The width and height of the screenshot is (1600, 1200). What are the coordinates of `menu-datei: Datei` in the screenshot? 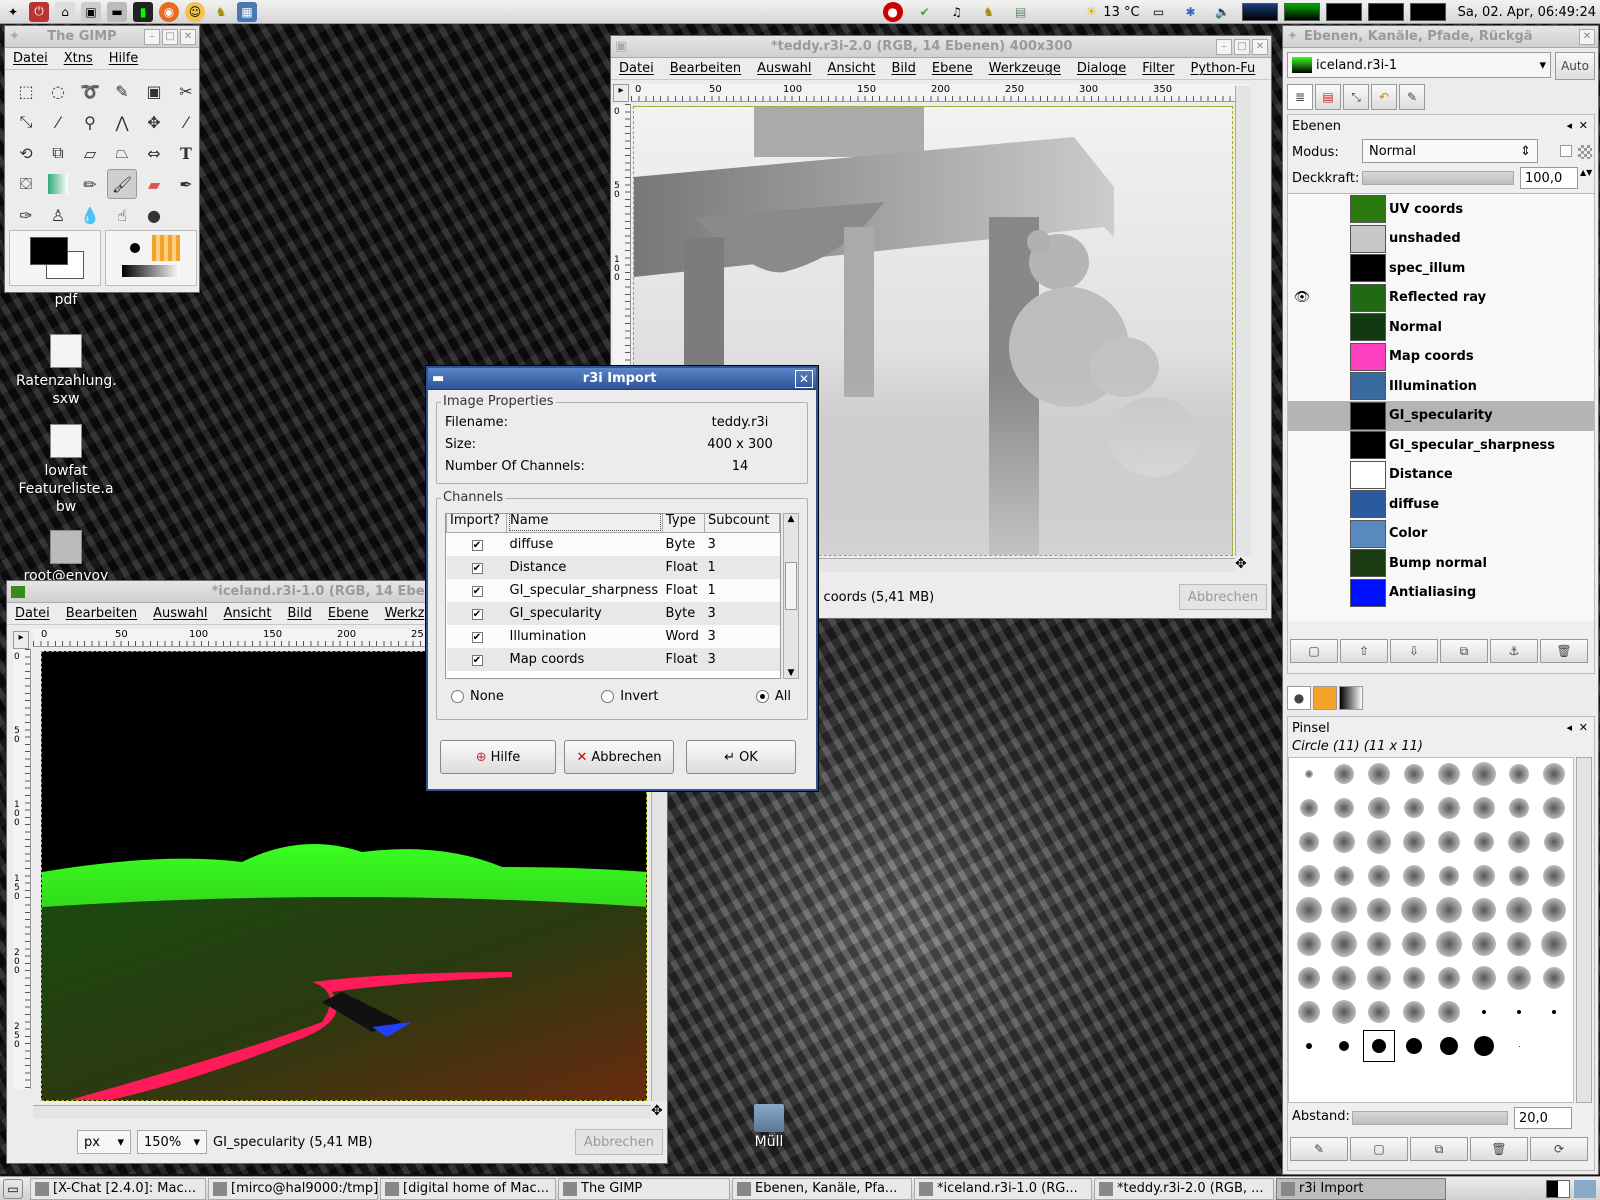 It's located at (30, 58).